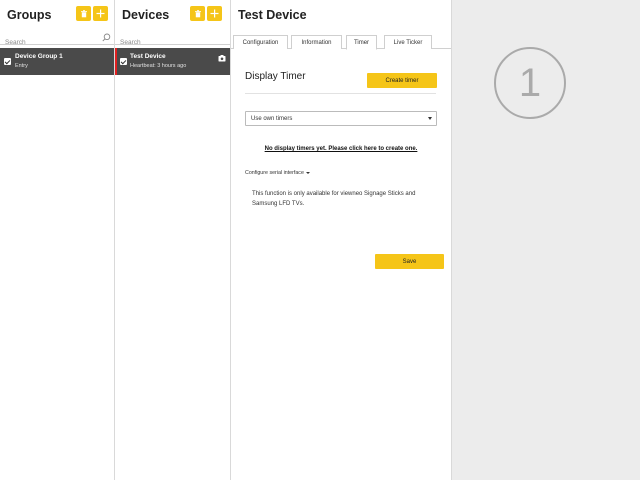  I want to click on device-icon, so click(222, 58).